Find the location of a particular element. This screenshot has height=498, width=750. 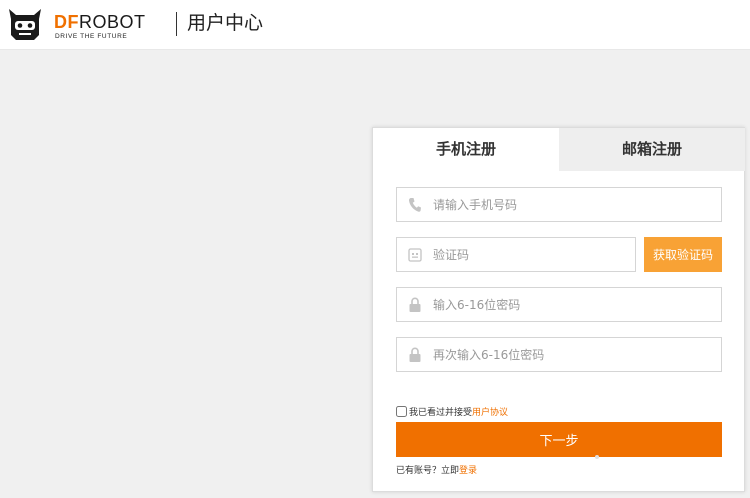

have-account-text: 已有账号？立即 is located at coordinates (428, 471).